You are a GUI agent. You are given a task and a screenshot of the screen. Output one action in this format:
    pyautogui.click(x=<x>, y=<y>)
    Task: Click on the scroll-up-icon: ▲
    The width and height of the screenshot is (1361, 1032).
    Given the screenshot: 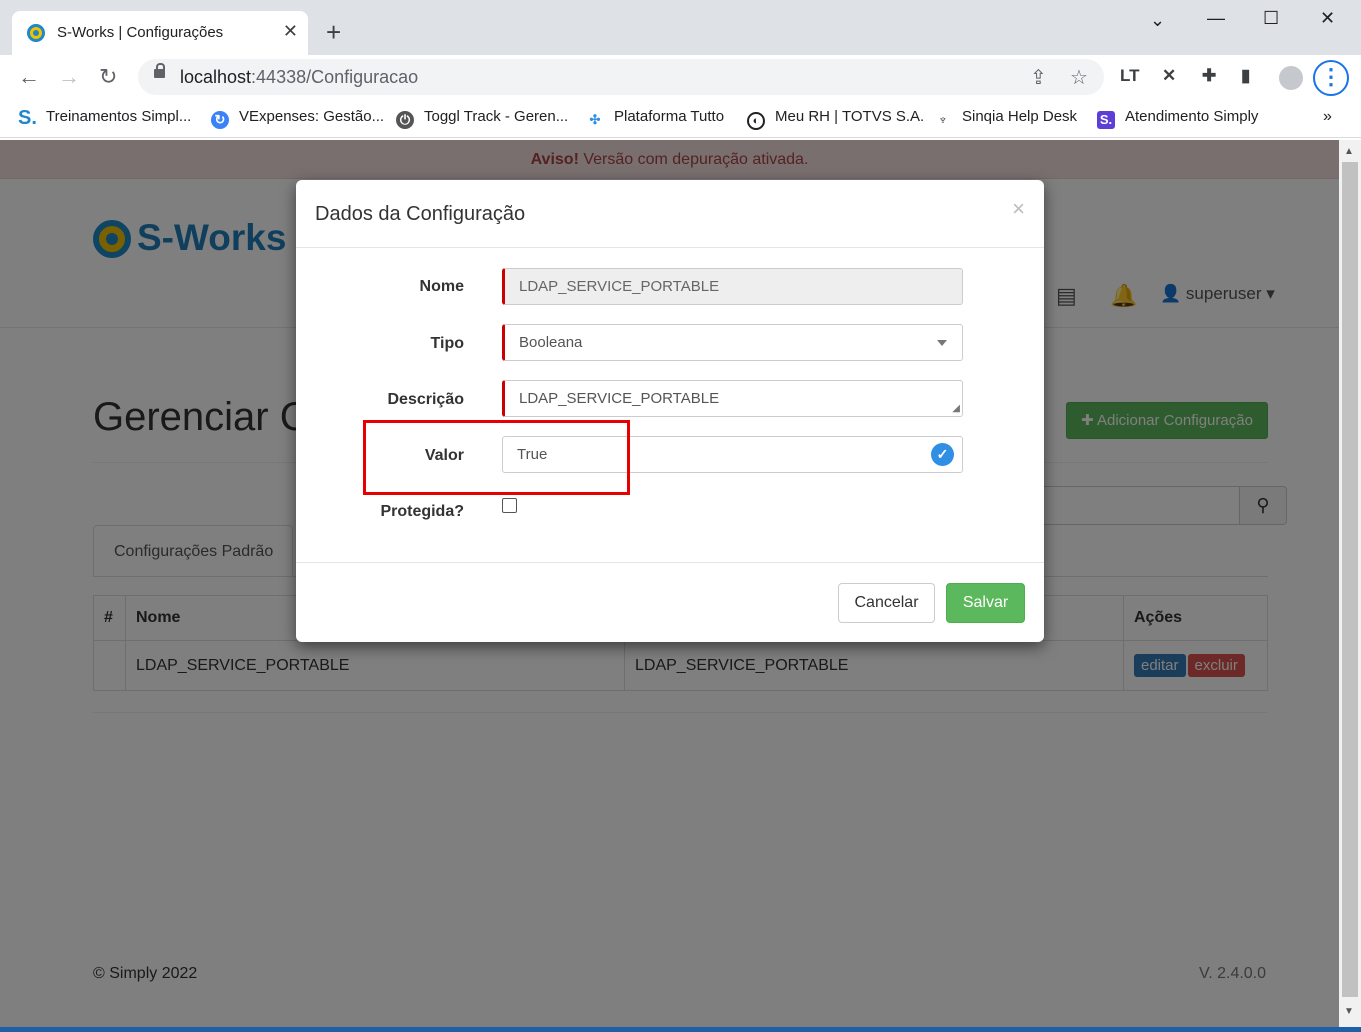 What is the action you would take?
    pyautogui.click(x=1349, y=151)
    